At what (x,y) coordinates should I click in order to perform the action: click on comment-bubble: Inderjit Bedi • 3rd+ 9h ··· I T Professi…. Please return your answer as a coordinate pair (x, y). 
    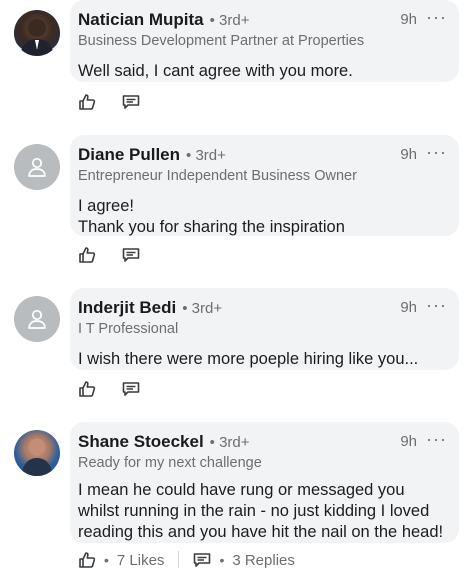
    Looking at the image, I should click on (264, 329).